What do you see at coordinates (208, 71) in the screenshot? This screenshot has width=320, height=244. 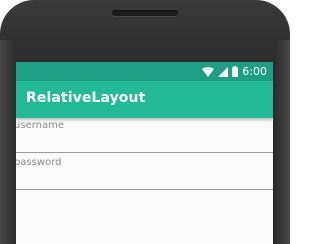 I see `wifi-icon` at bounding box center [208, 71].